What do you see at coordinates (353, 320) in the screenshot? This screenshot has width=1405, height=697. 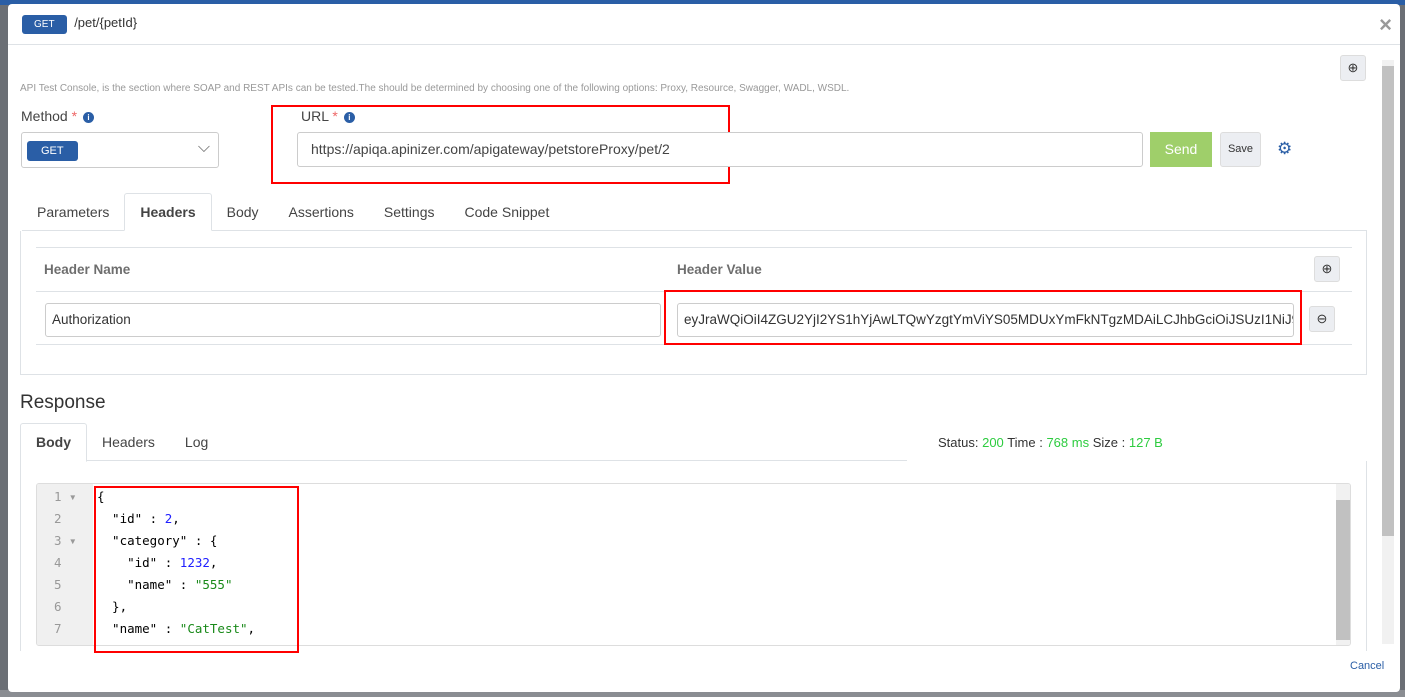 I see `header-name-input: Authorization` at bounding box center [353, 320].